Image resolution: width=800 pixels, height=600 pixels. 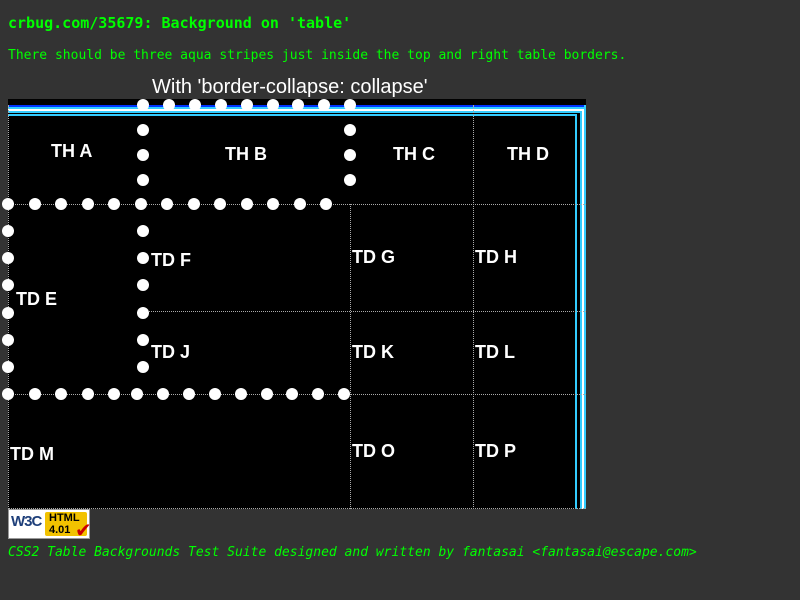 What do you see at coordinates (373, 257) in the screenshot?
I see `cell-td-g: TD G` at bounding box center [373, 257].